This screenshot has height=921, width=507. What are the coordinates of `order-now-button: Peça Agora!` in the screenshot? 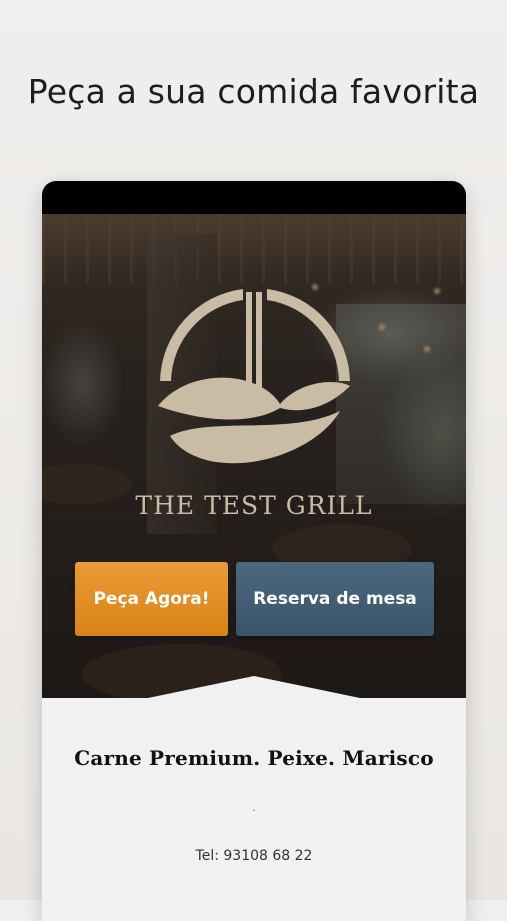 It's located at (151, 599).